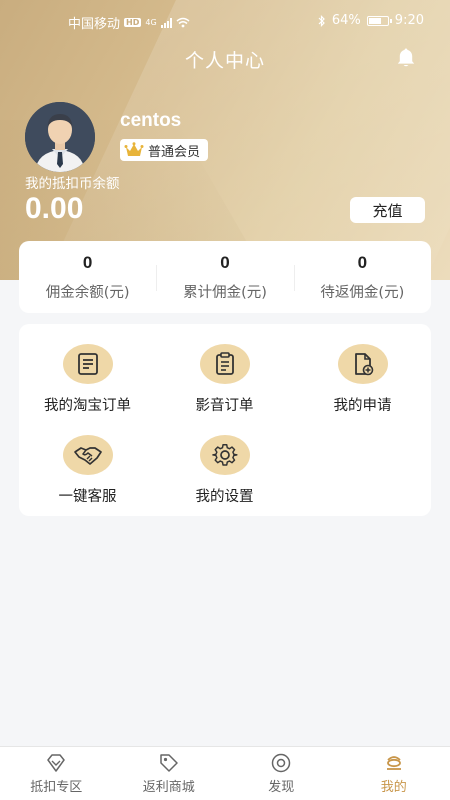 This screenshot has height=800, width=450. Describe the element at coordinates (224, 406) in the screenshot. I see `menu-label: 影音订单` at that location.